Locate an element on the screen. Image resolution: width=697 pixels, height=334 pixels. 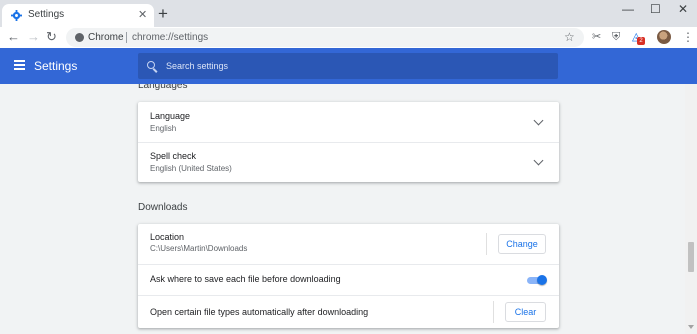
tab-settings: Settings ✕ is located at coordinates (78, 15).